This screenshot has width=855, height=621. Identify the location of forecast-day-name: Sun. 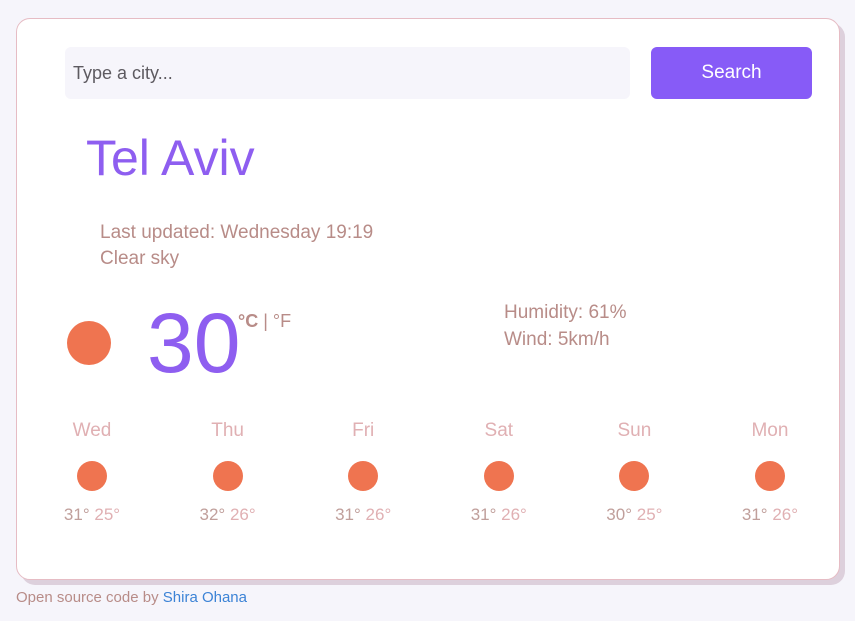
(634, 430).